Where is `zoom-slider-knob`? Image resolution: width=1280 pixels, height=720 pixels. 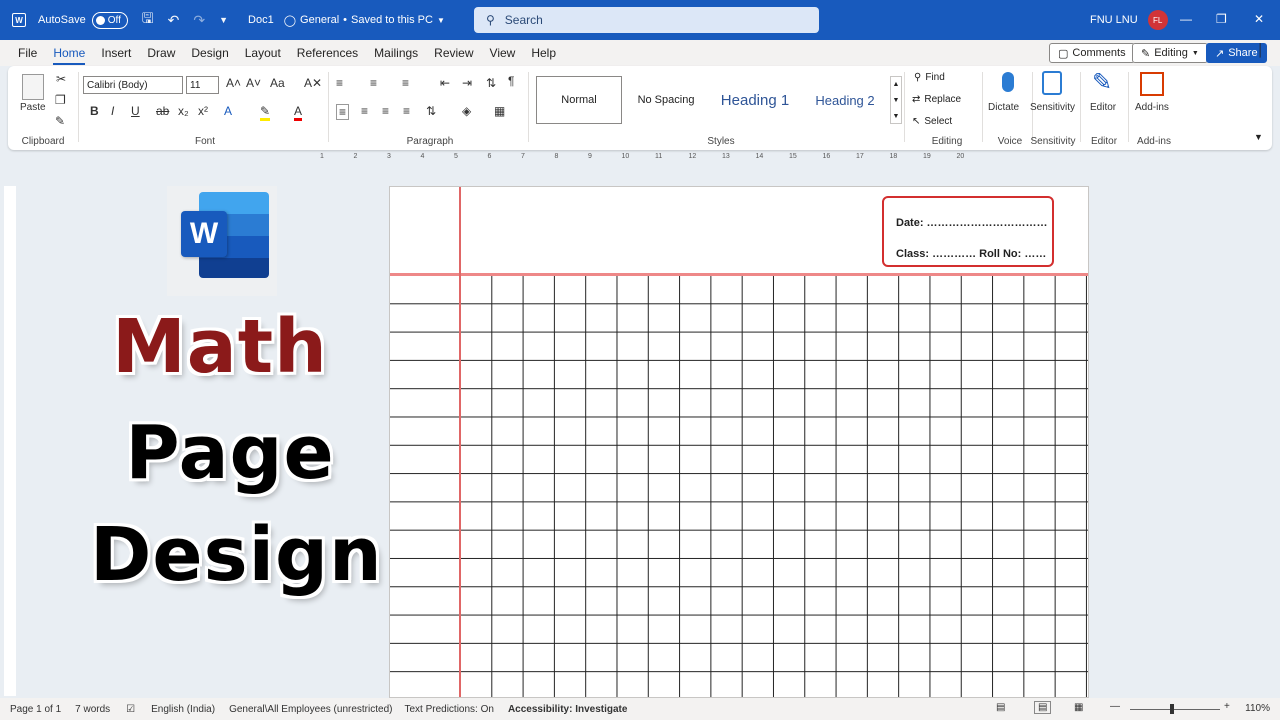
zoom-slider-knob is located at coordinates (1172, 709).